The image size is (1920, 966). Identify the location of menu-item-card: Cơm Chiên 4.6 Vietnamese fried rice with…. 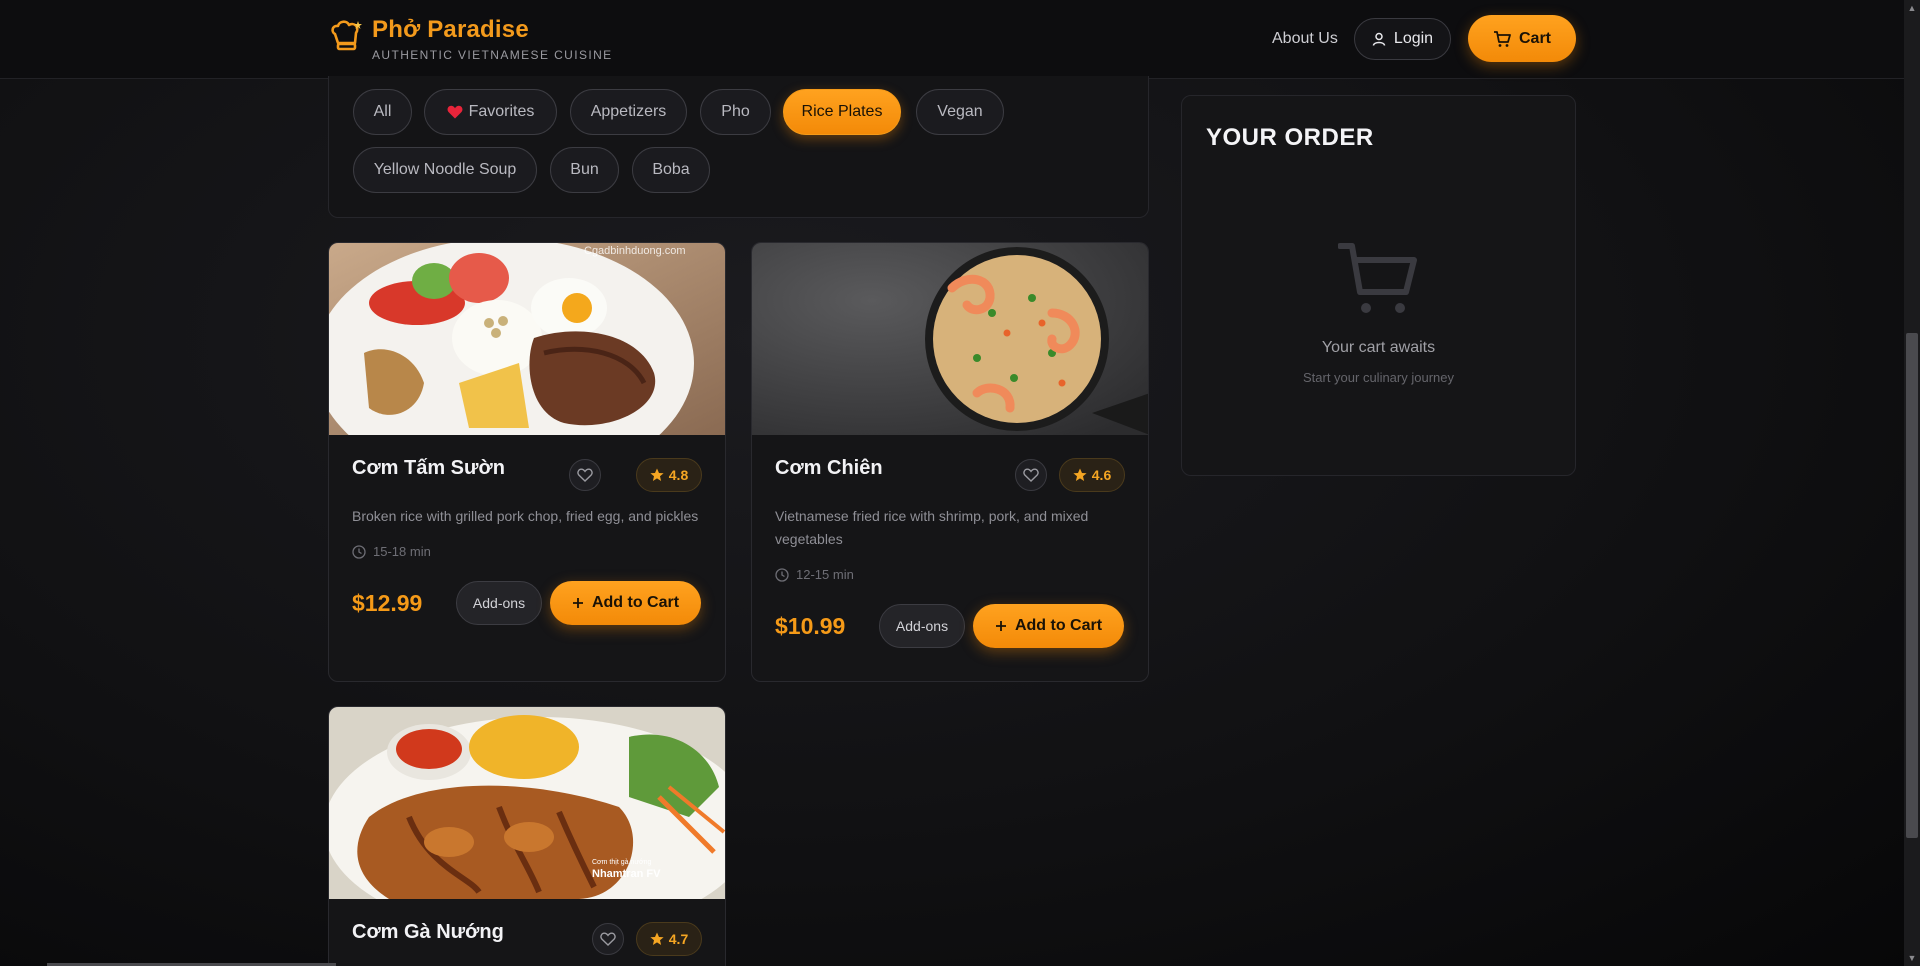
(950, 462).